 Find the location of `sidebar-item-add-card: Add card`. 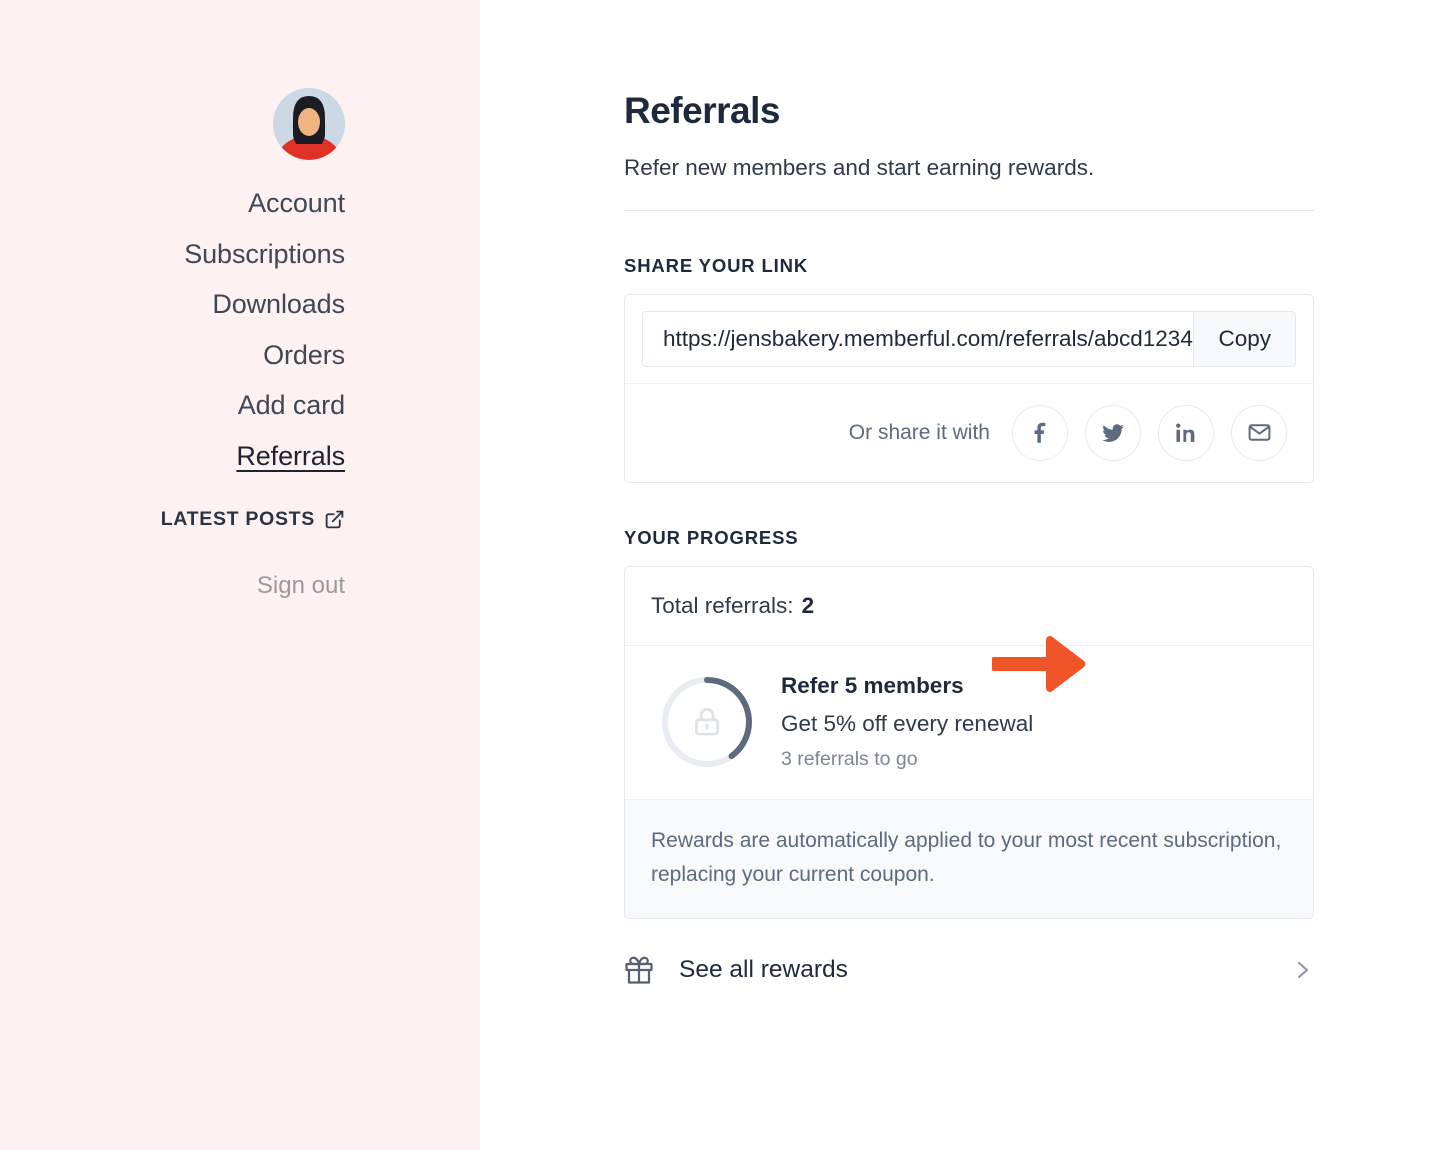

sidebar-item-add-card: Add card is located at coordinates (264, 405).